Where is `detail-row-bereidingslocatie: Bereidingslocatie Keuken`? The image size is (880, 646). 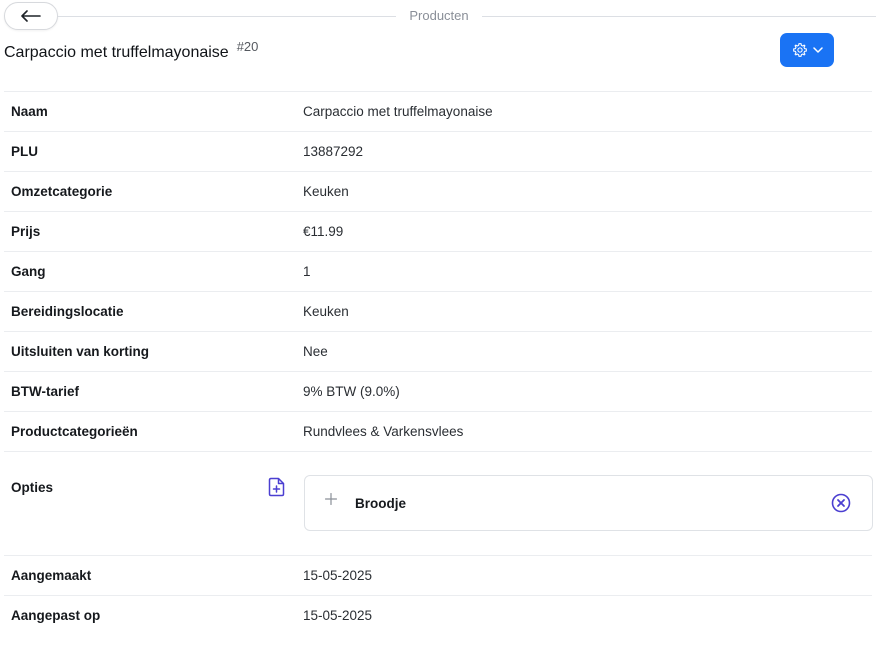
detail-row-bereidingslocatie: Bereidingslocatie Keuken is located at coordinates (438, 311).